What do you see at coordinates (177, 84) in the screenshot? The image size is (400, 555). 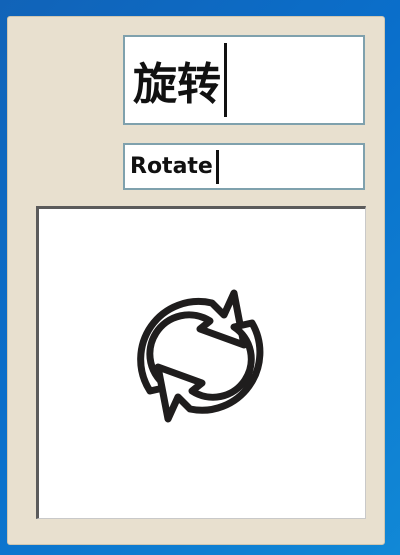 I see `chinese-word-text: 旋转` at bounding box center [177, 84].